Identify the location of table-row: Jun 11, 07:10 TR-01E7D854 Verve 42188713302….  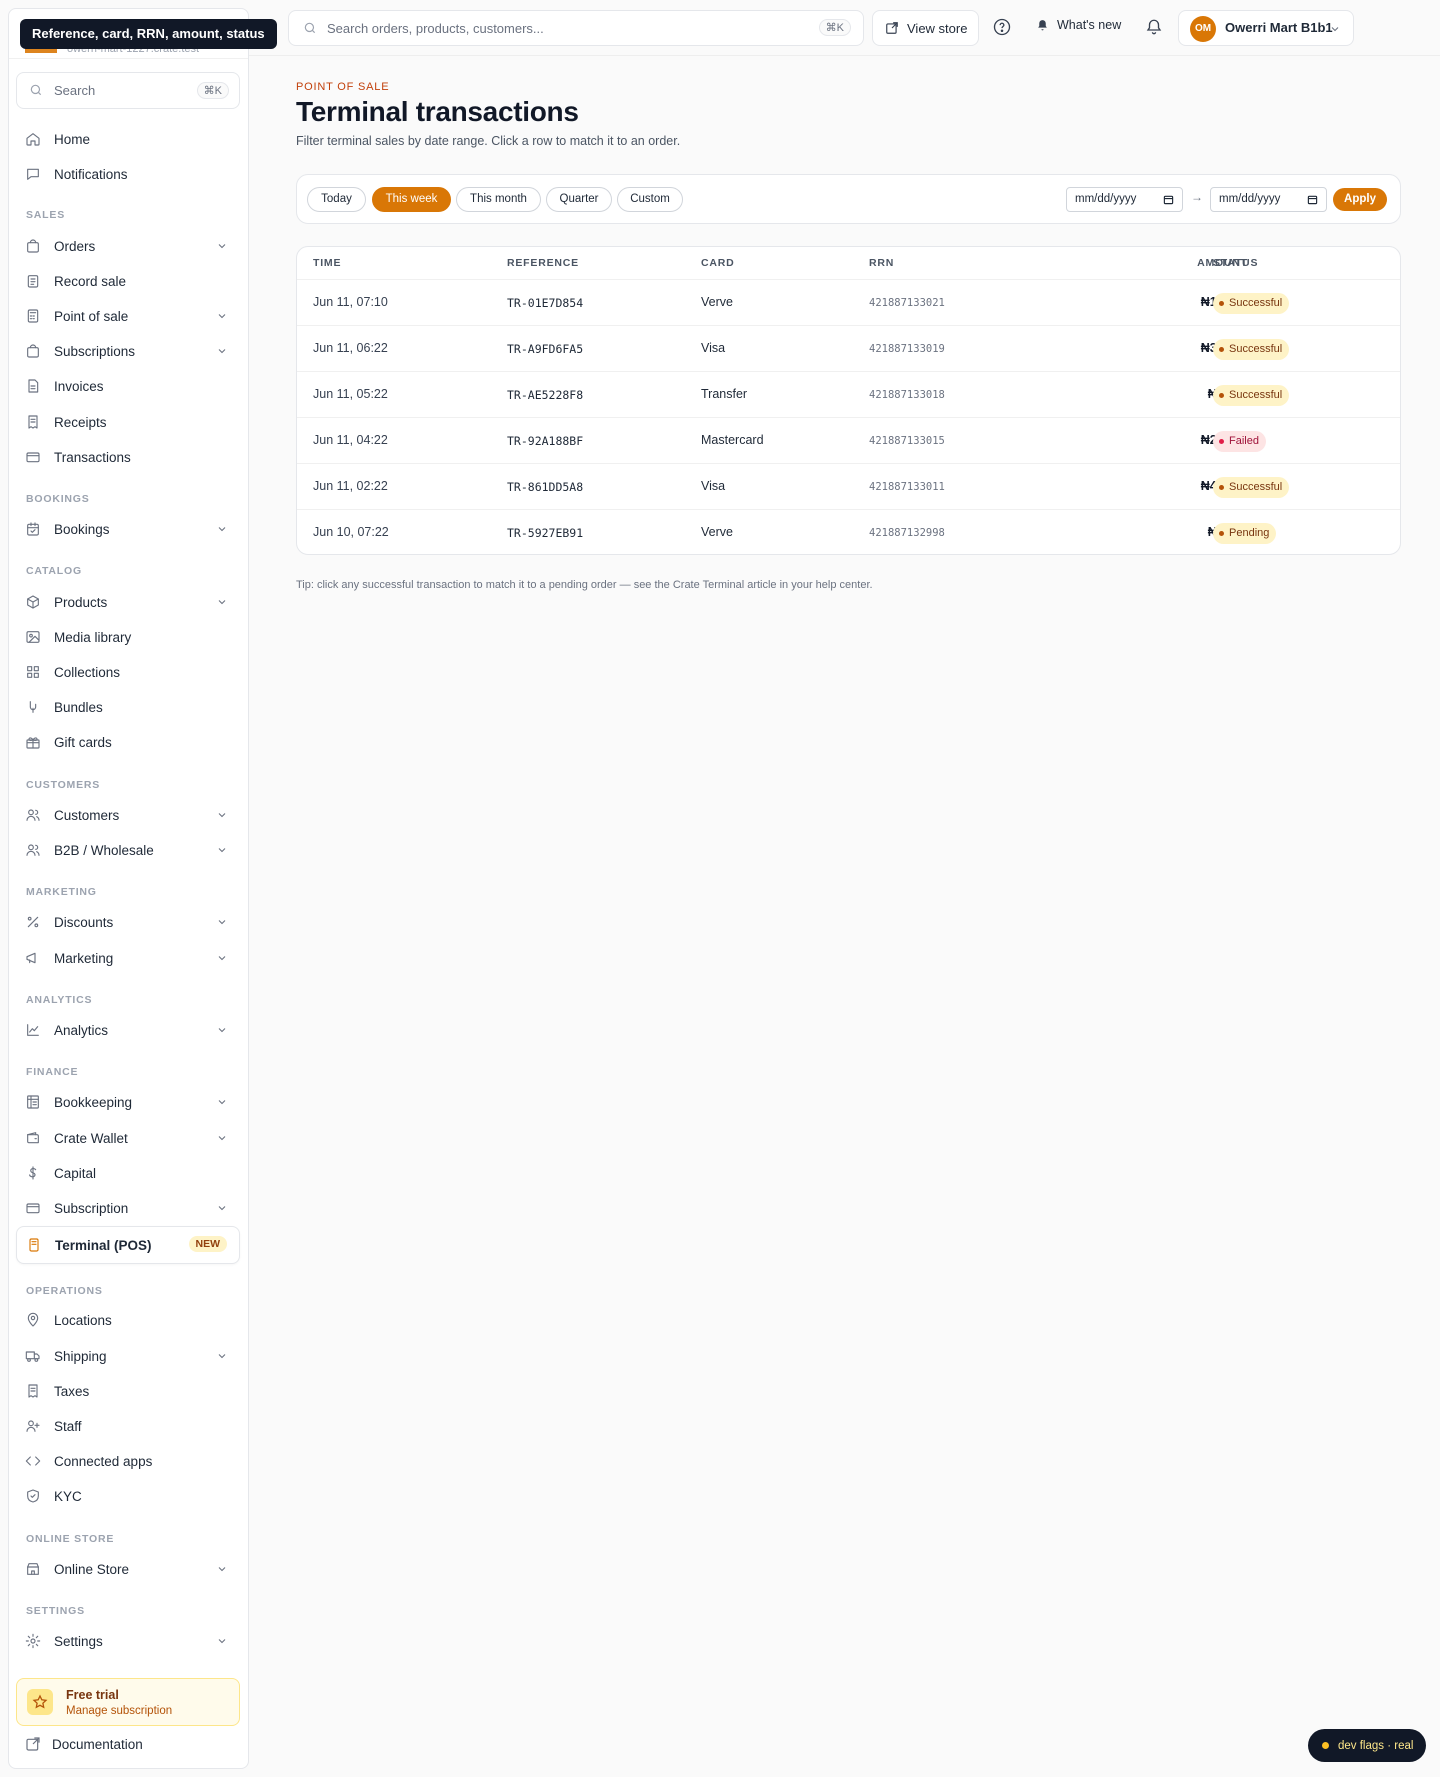
(848, 302).